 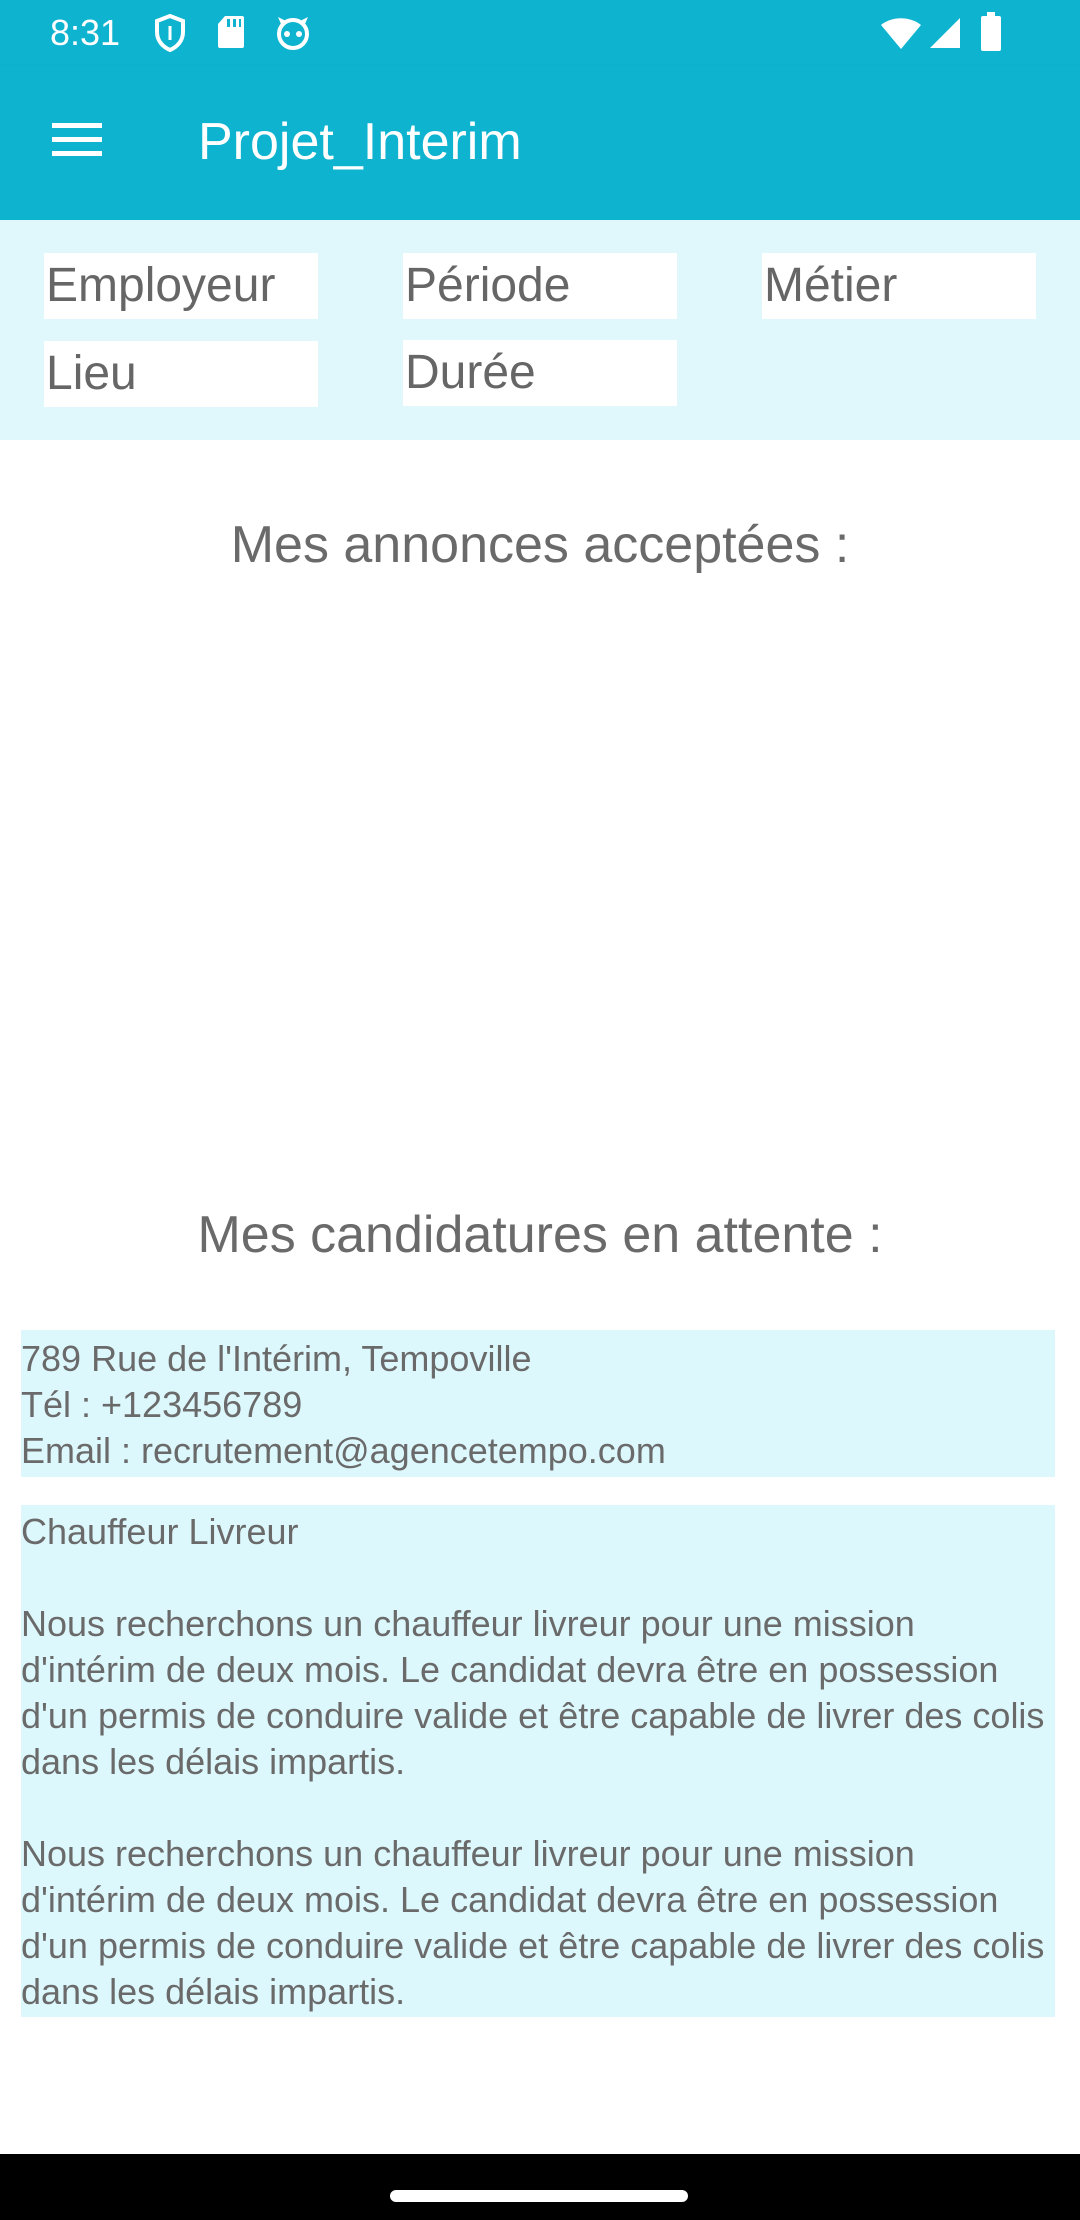 I want to click on filter-lieu: Lieu, so click(x=181, y=374).